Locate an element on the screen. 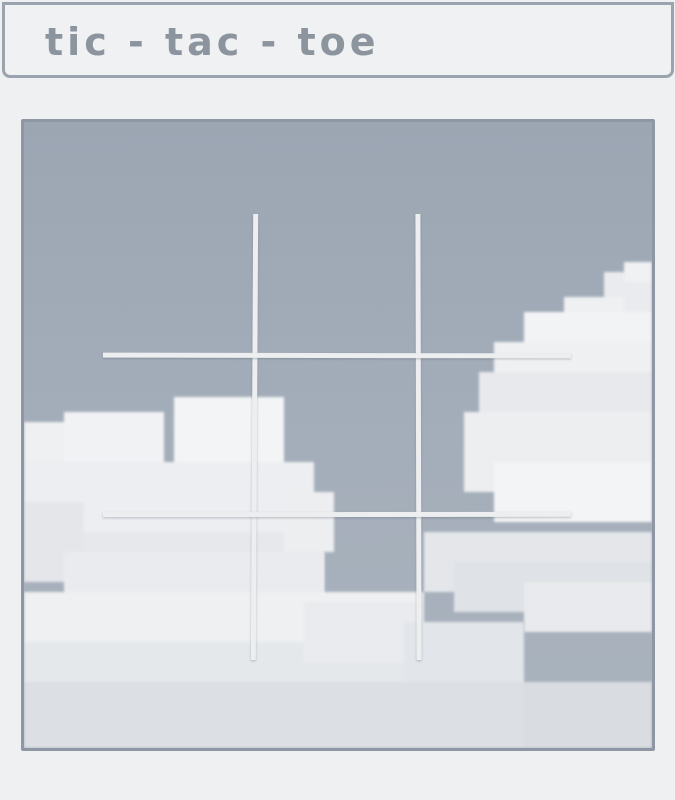 The height and width of the screenshot is (800, 675). game-title: tic - tac - toe is located at coordinates (212, 42).